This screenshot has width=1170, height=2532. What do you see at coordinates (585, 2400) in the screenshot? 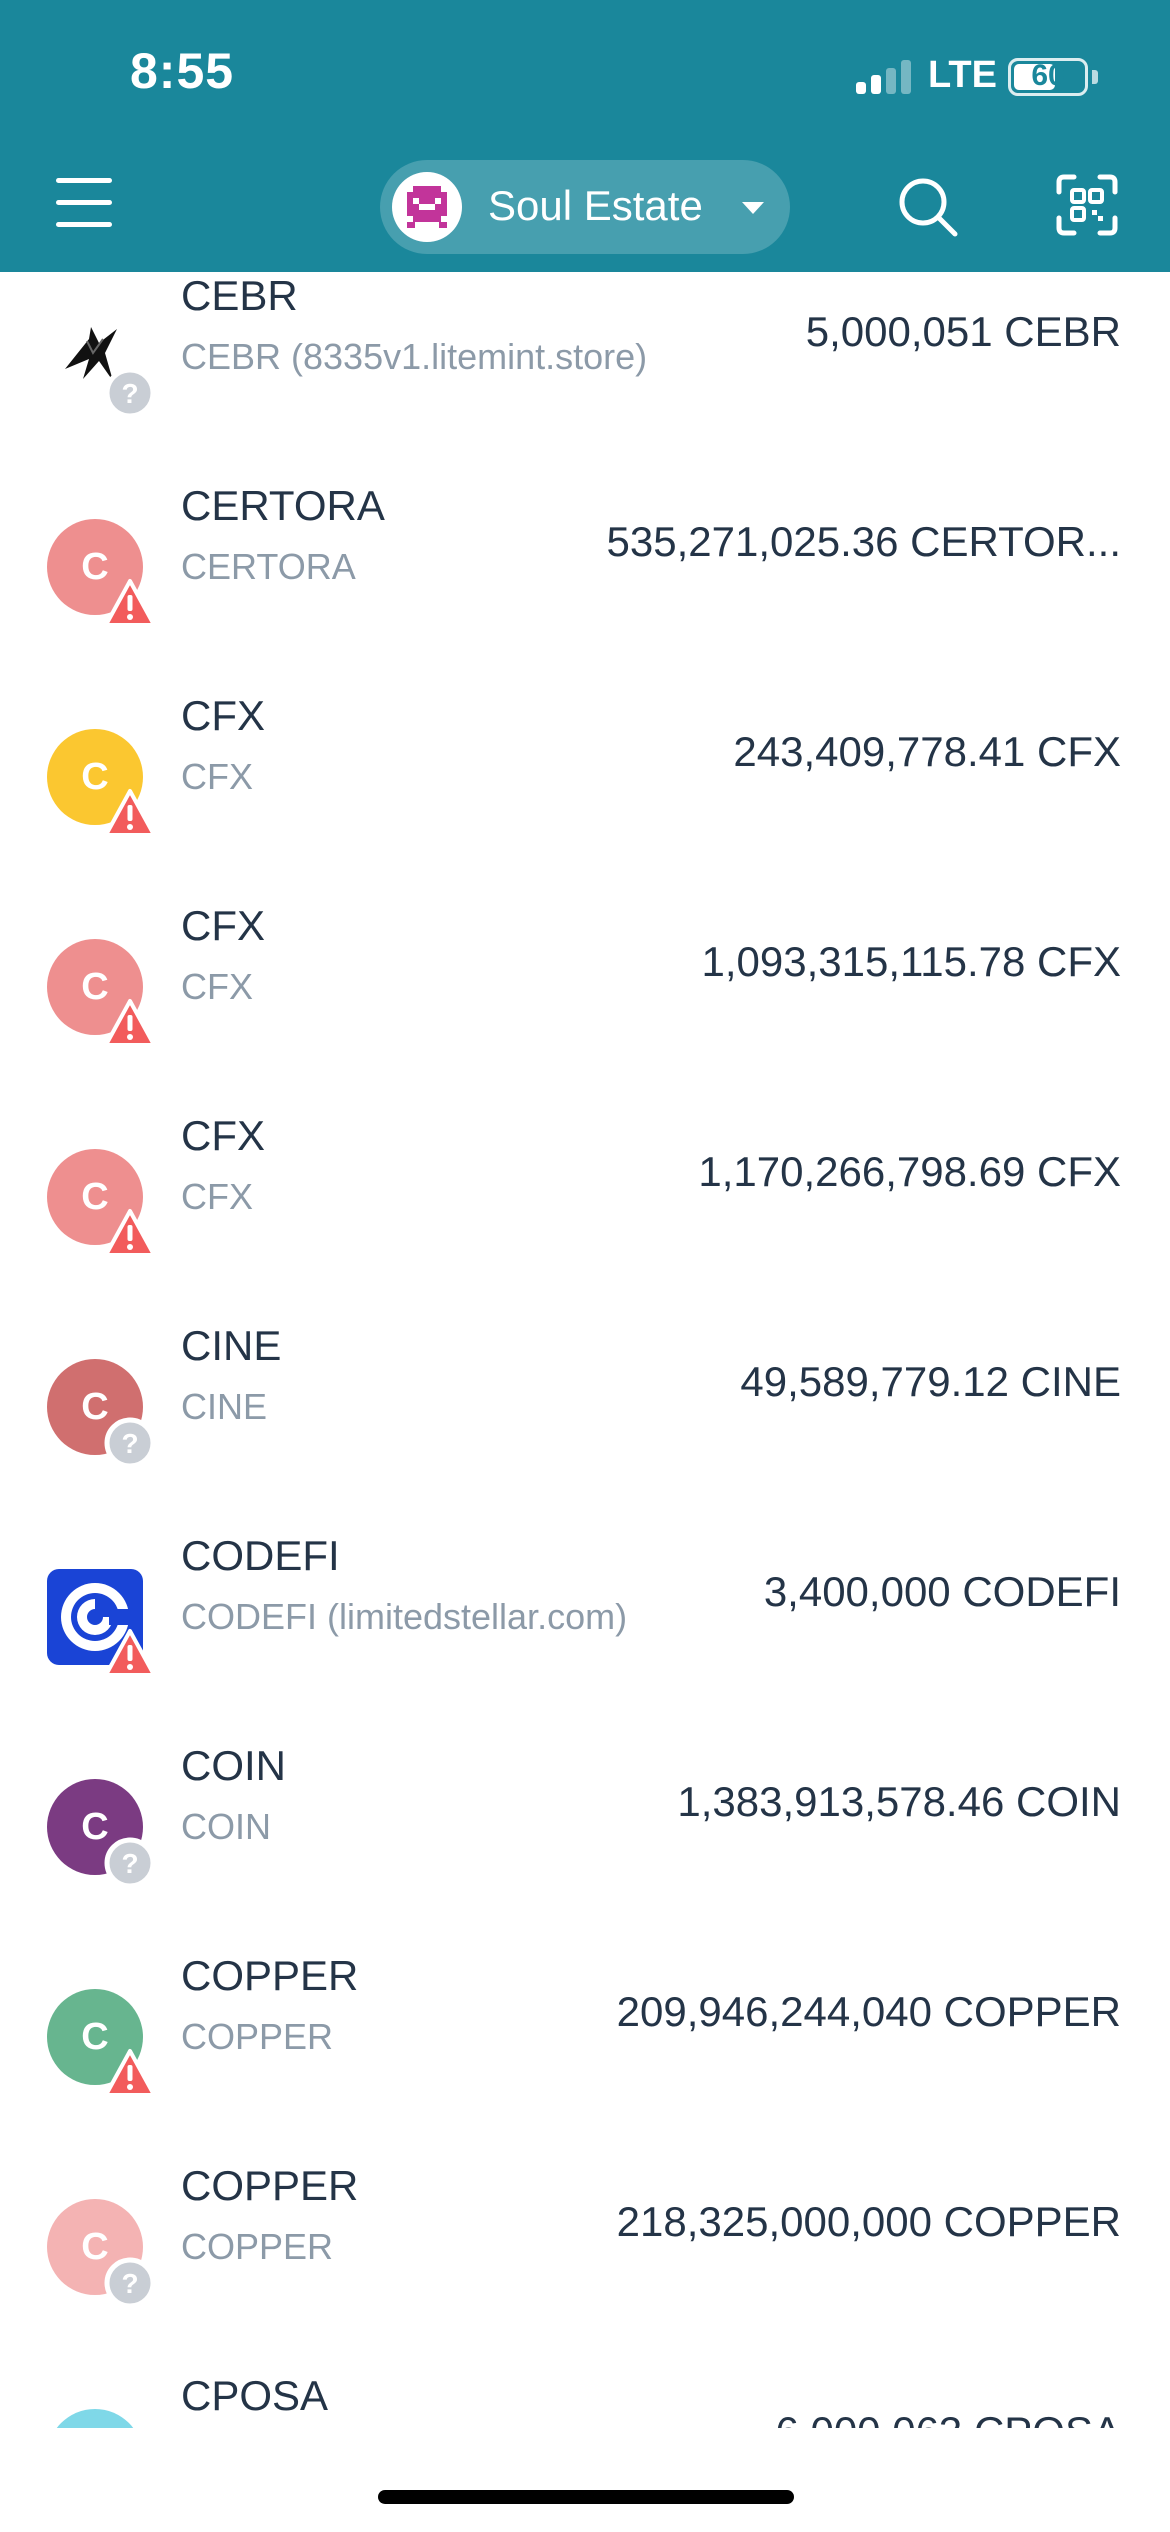
I see `token-row: CPOSA 6,000,063 CPOSA` at bounding box center [585, 2400].